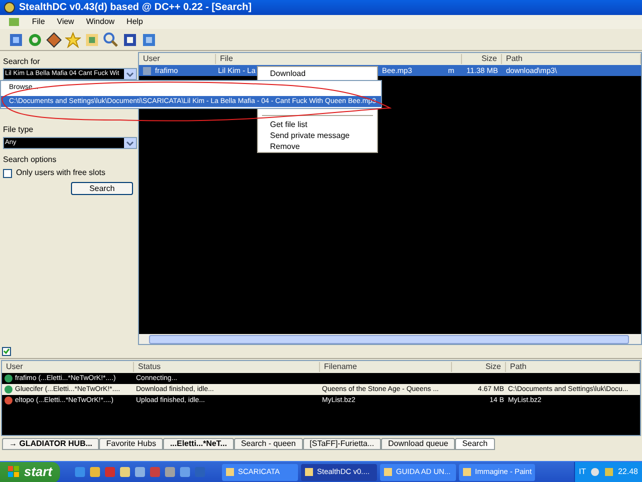 This screenshot has height=482, width=642. What do you see at coordinates (323, 135) in the screenshot?
I see `menu-item: Send private message` at bounding box center [323, 135].